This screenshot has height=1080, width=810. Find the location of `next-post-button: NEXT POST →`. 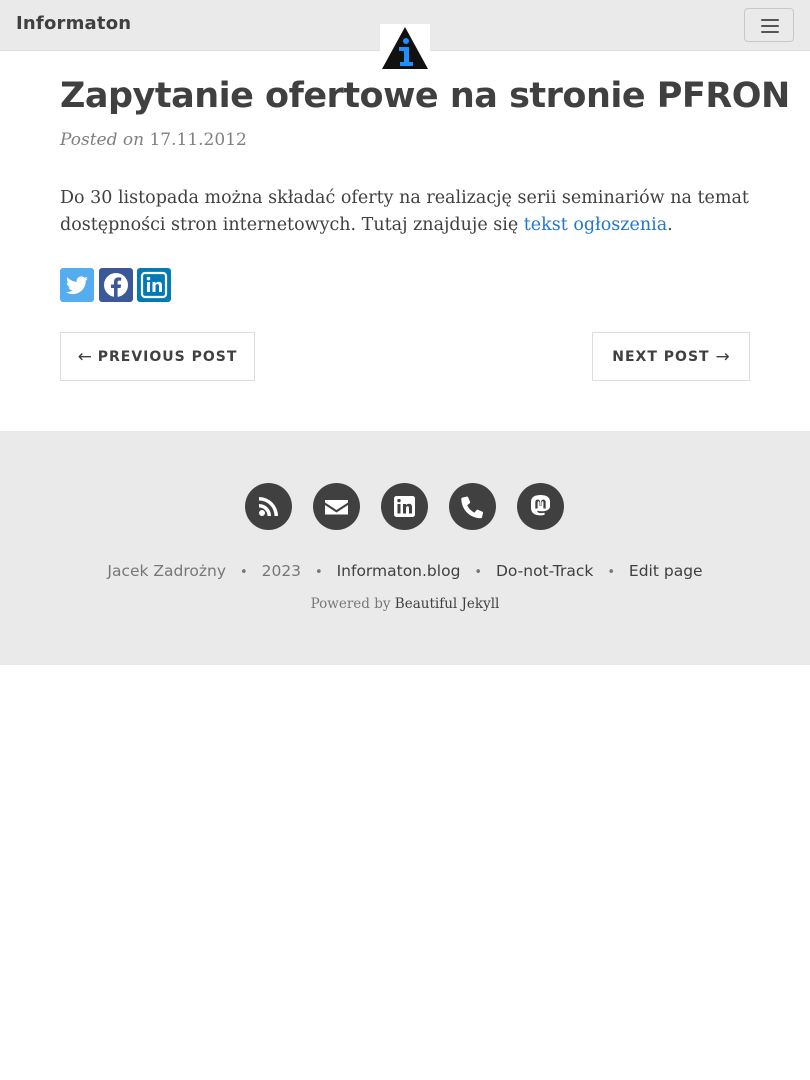

next-post-button: NEXT POST → is located at coordinates (671, 356).